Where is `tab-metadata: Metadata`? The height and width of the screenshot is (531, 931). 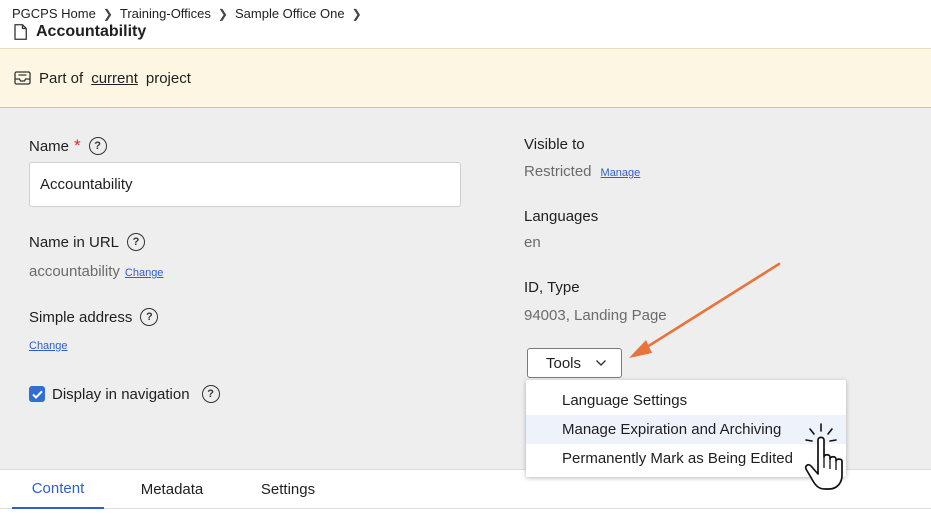
tab-metadata: Metadata is located at coordinates (172, 489).